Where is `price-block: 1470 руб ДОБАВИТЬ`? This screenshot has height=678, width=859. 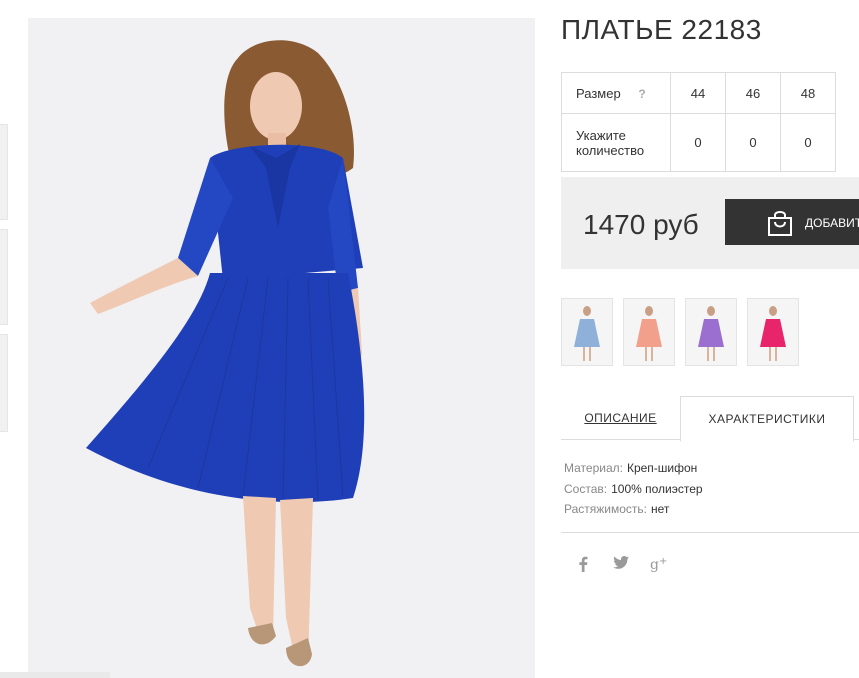
price-block: 1470 руб ДОБАВИТЬ is located at coordinates (710, 223).